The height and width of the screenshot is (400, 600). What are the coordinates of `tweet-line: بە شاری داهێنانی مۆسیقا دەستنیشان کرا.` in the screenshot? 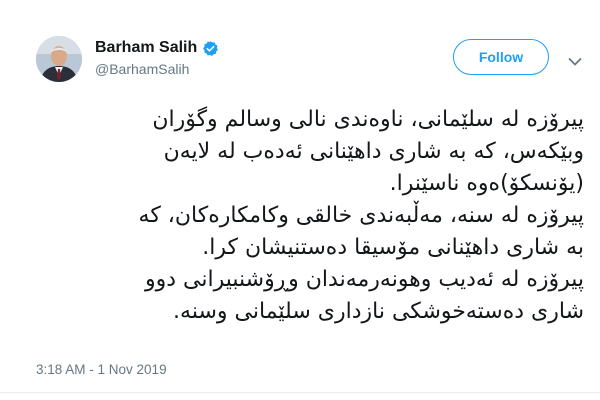 It's located at (393, 247).